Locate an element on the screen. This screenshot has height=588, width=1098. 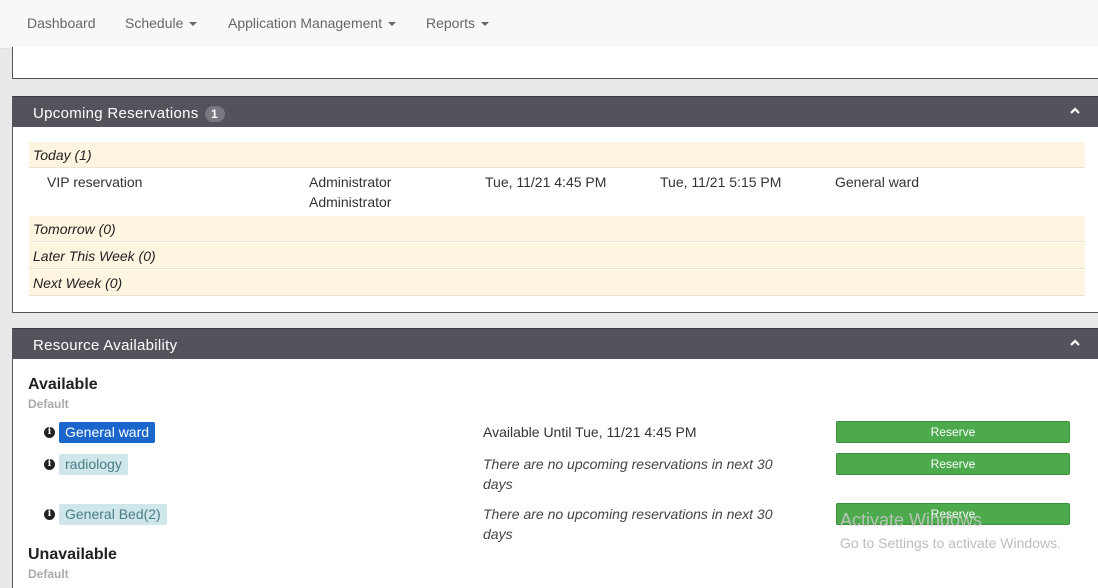
available-group-label: Default is located at coordinates (48, 404).